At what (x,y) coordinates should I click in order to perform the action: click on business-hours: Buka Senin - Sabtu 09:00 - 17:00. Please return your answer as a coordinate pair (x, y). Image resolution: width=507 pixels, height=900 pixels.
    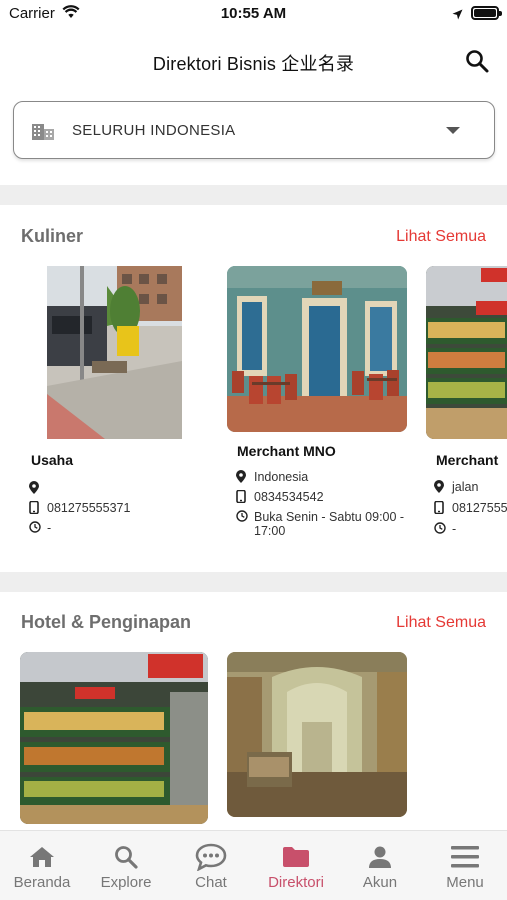
    Looking at the image, I should click on (327, 524).